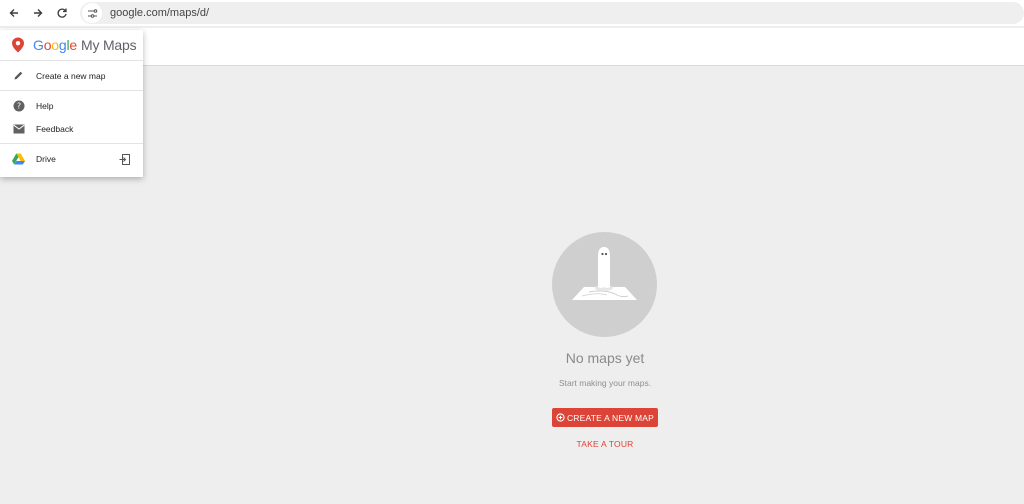  What do you see at coordinates (605, 444) in the screenshot?
I see `take-a-tour-link: TAKE A TOUR` at bounding box center [605, 444].